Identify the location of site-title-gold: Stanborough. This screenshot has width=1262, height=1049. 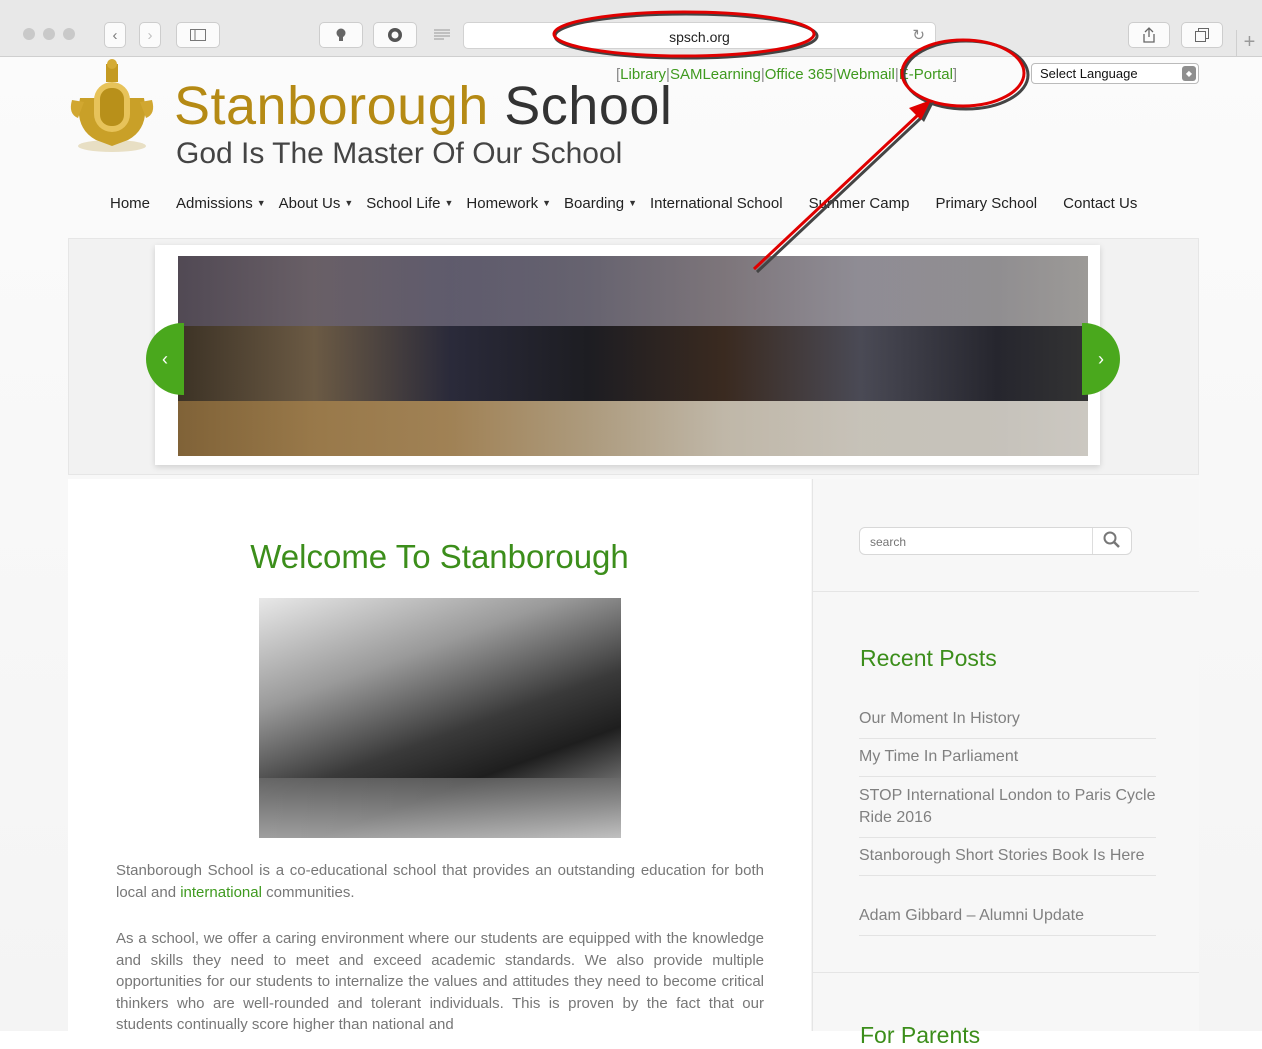
(331, 106).